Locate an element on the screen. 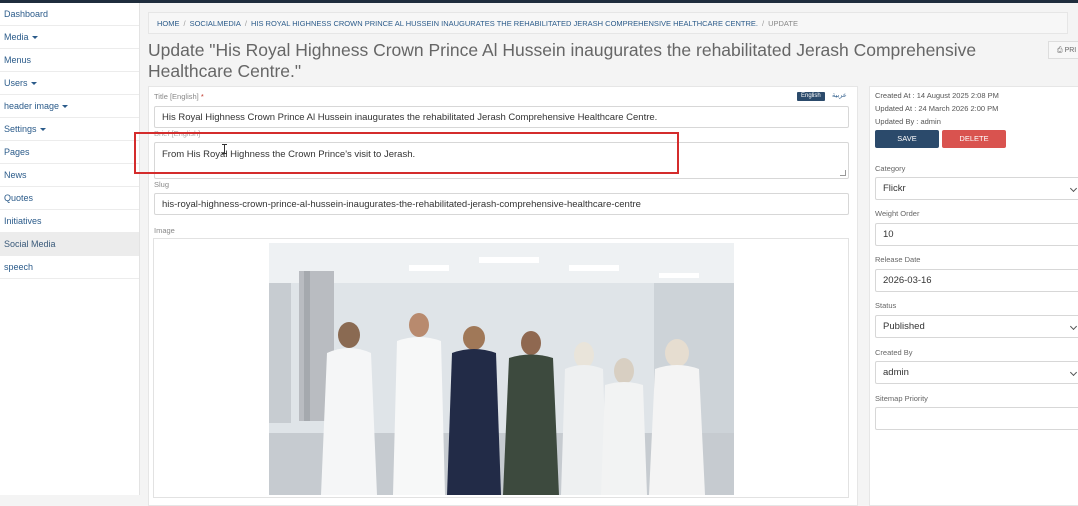  lang-tab-english: English is located at coordinates (811, 96).